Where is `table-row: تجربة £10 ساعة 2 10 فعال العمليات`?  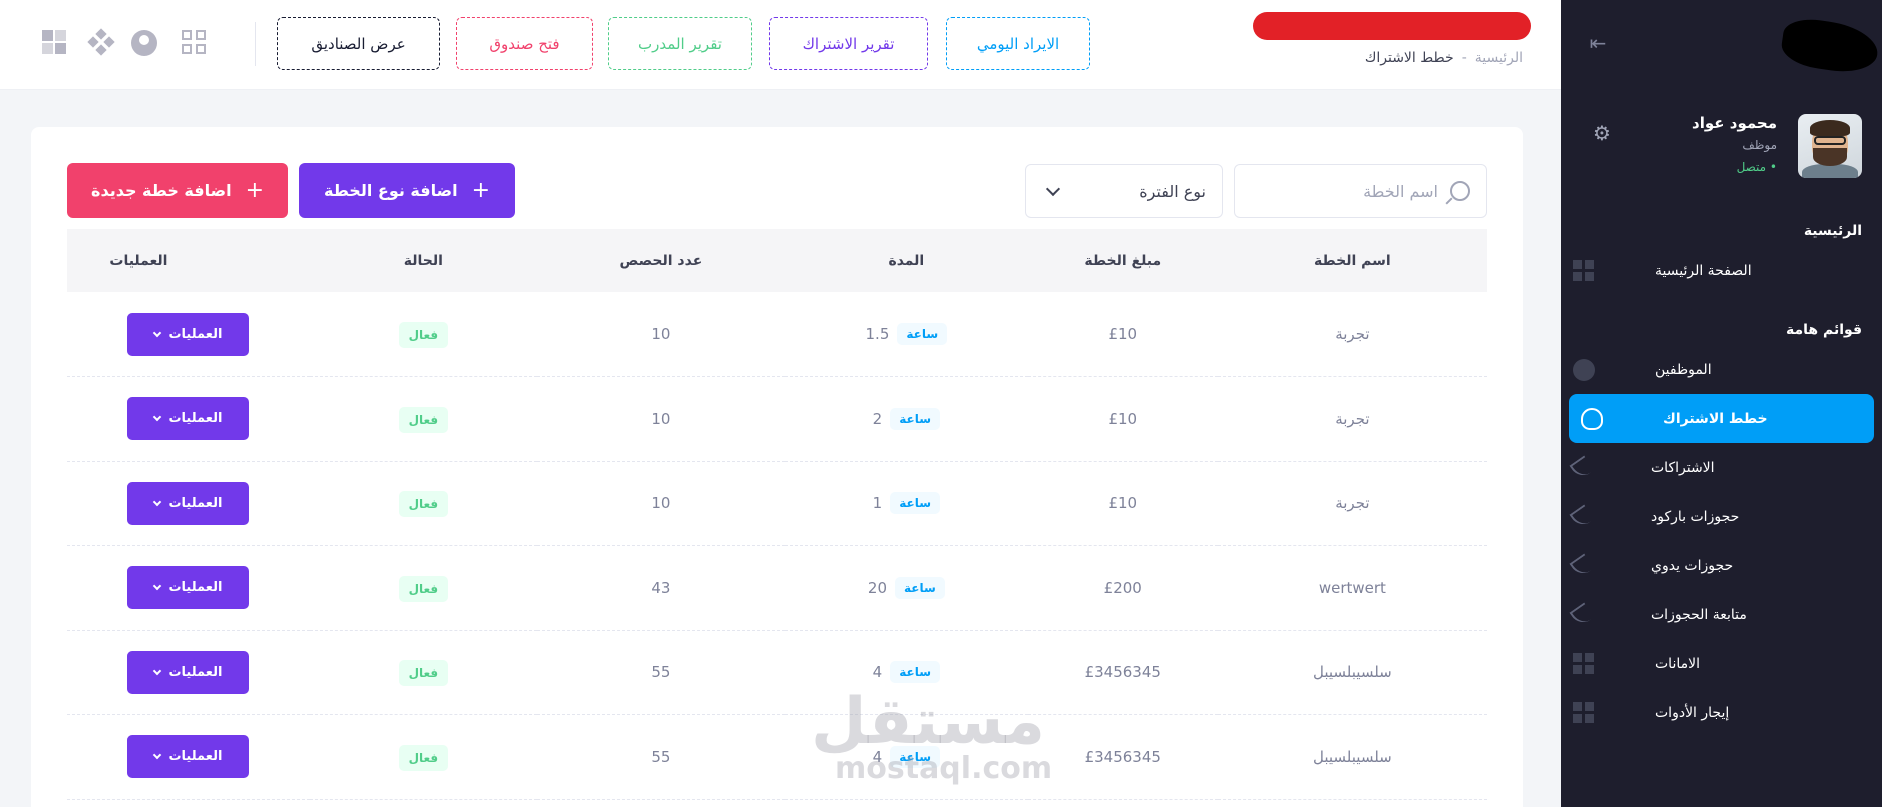 table-row: تجربة £10 ساعة 2 10 فعال العمليات is located at coordinates (777, 419).